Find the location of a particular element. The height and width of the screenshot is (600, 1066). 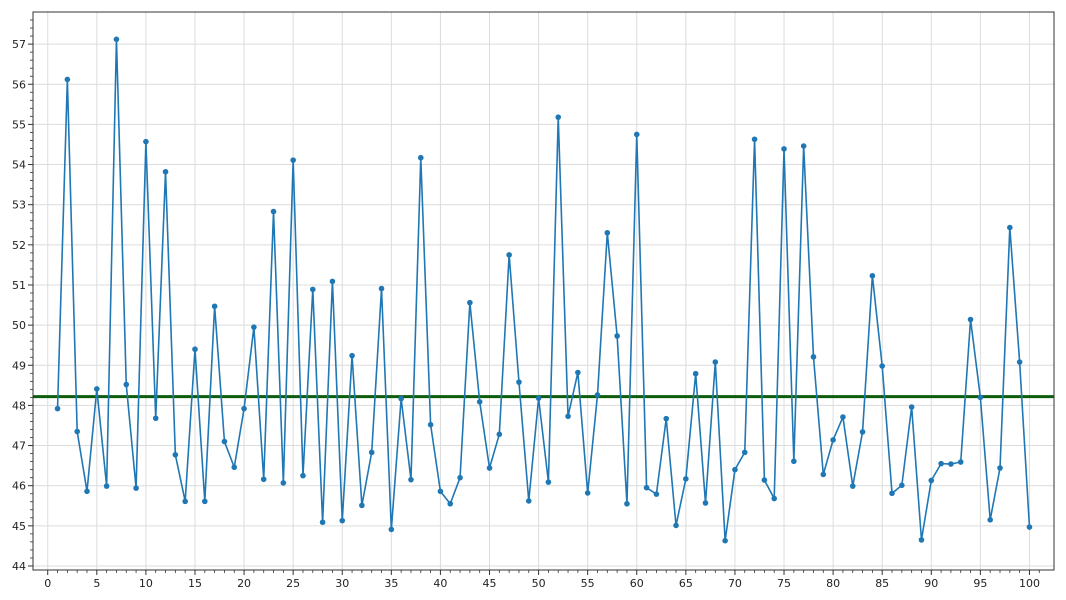

y-tick-label: 54 is located at coordinates (19, 165).